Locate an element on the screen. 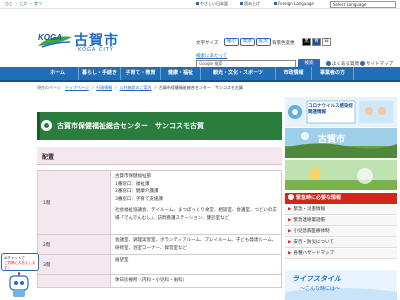 Image resolution: width=400 pixels, height=300 pixels. page-icon is located at coordinates (197, 3).